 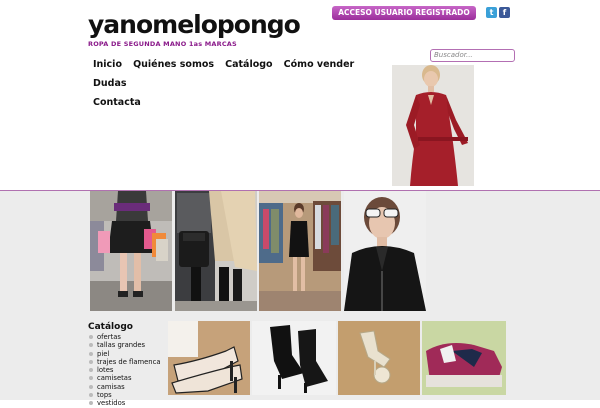 What do you see at coordinates (128, 354) in the screenshot?
I see `catalog-item-piel: piel` at bounding box center [128, 354].